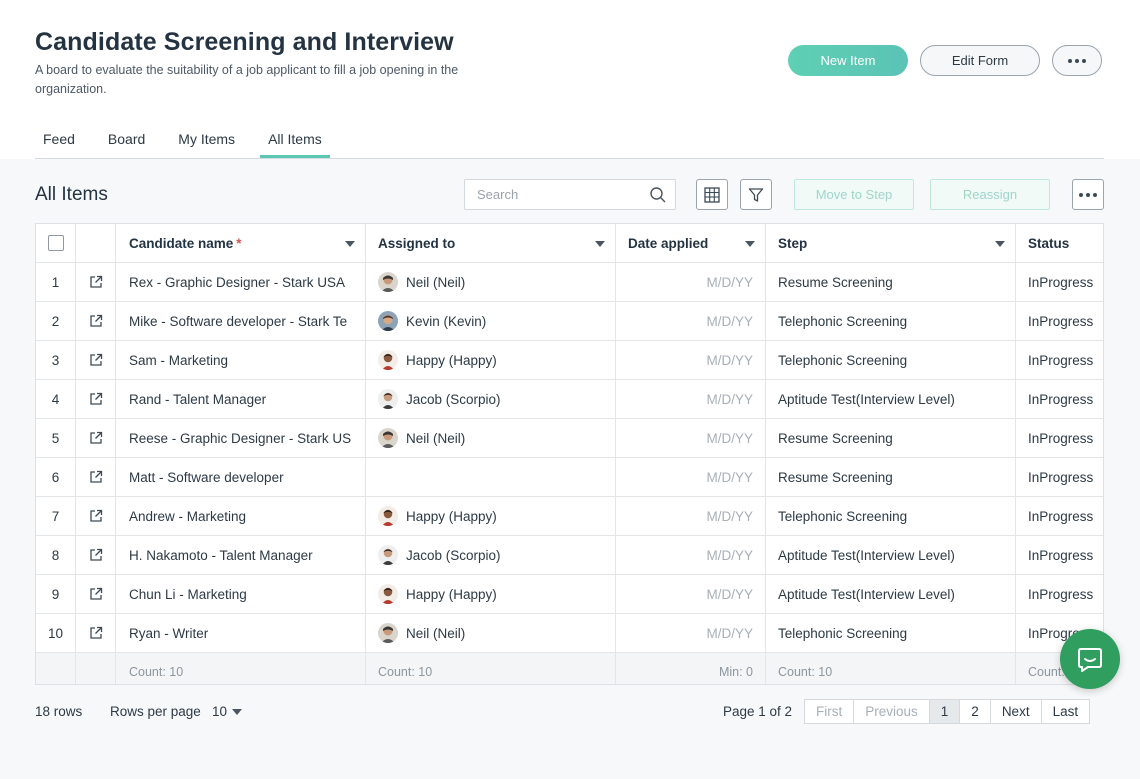  Describe the element at coordinates (712, 194) in the screenshot. I see `column-chooser-button` at that location.